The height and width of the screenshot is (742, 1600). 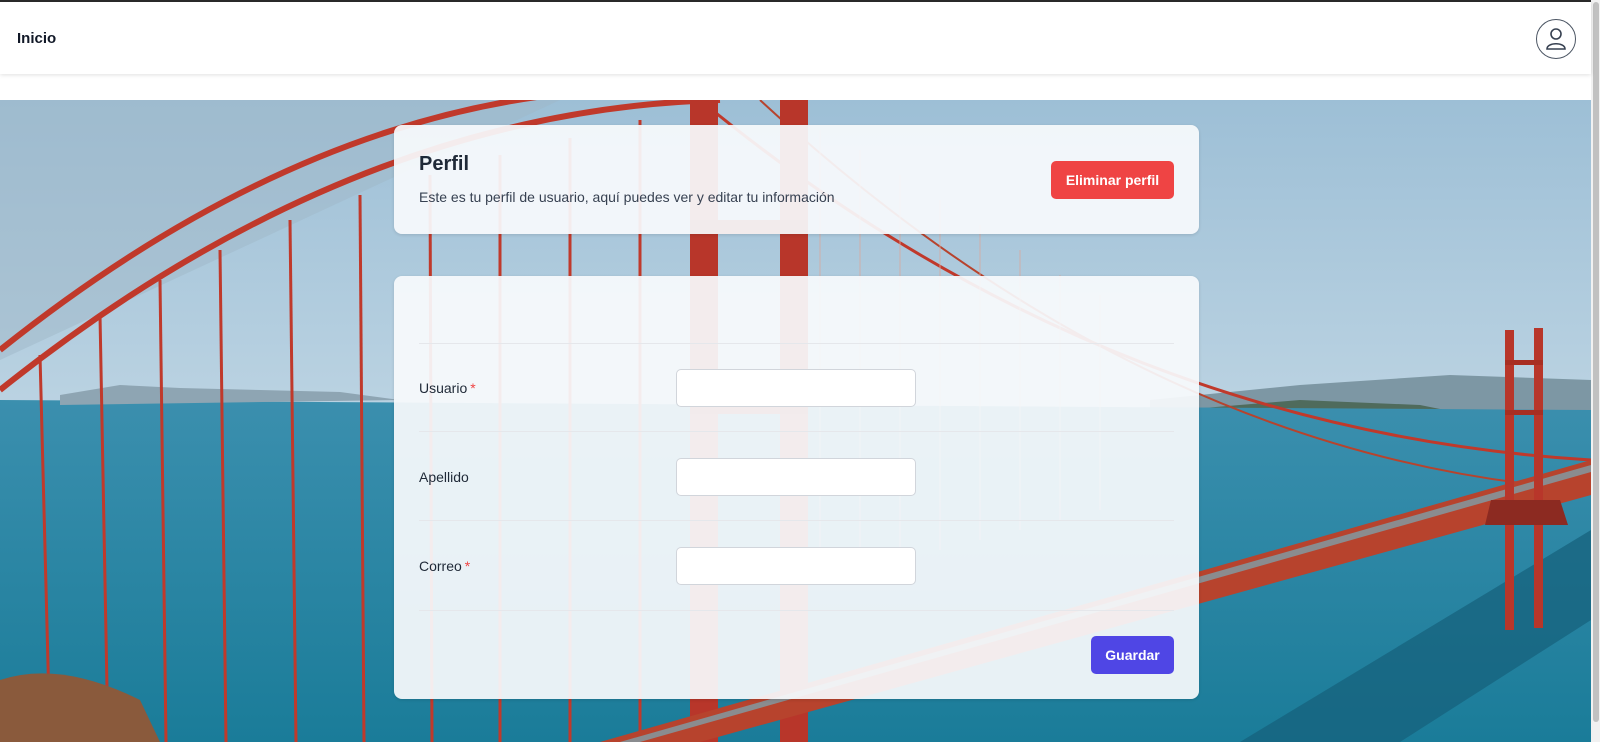 I want to click on username-label: Usuario *, so click(x=447, y=388).